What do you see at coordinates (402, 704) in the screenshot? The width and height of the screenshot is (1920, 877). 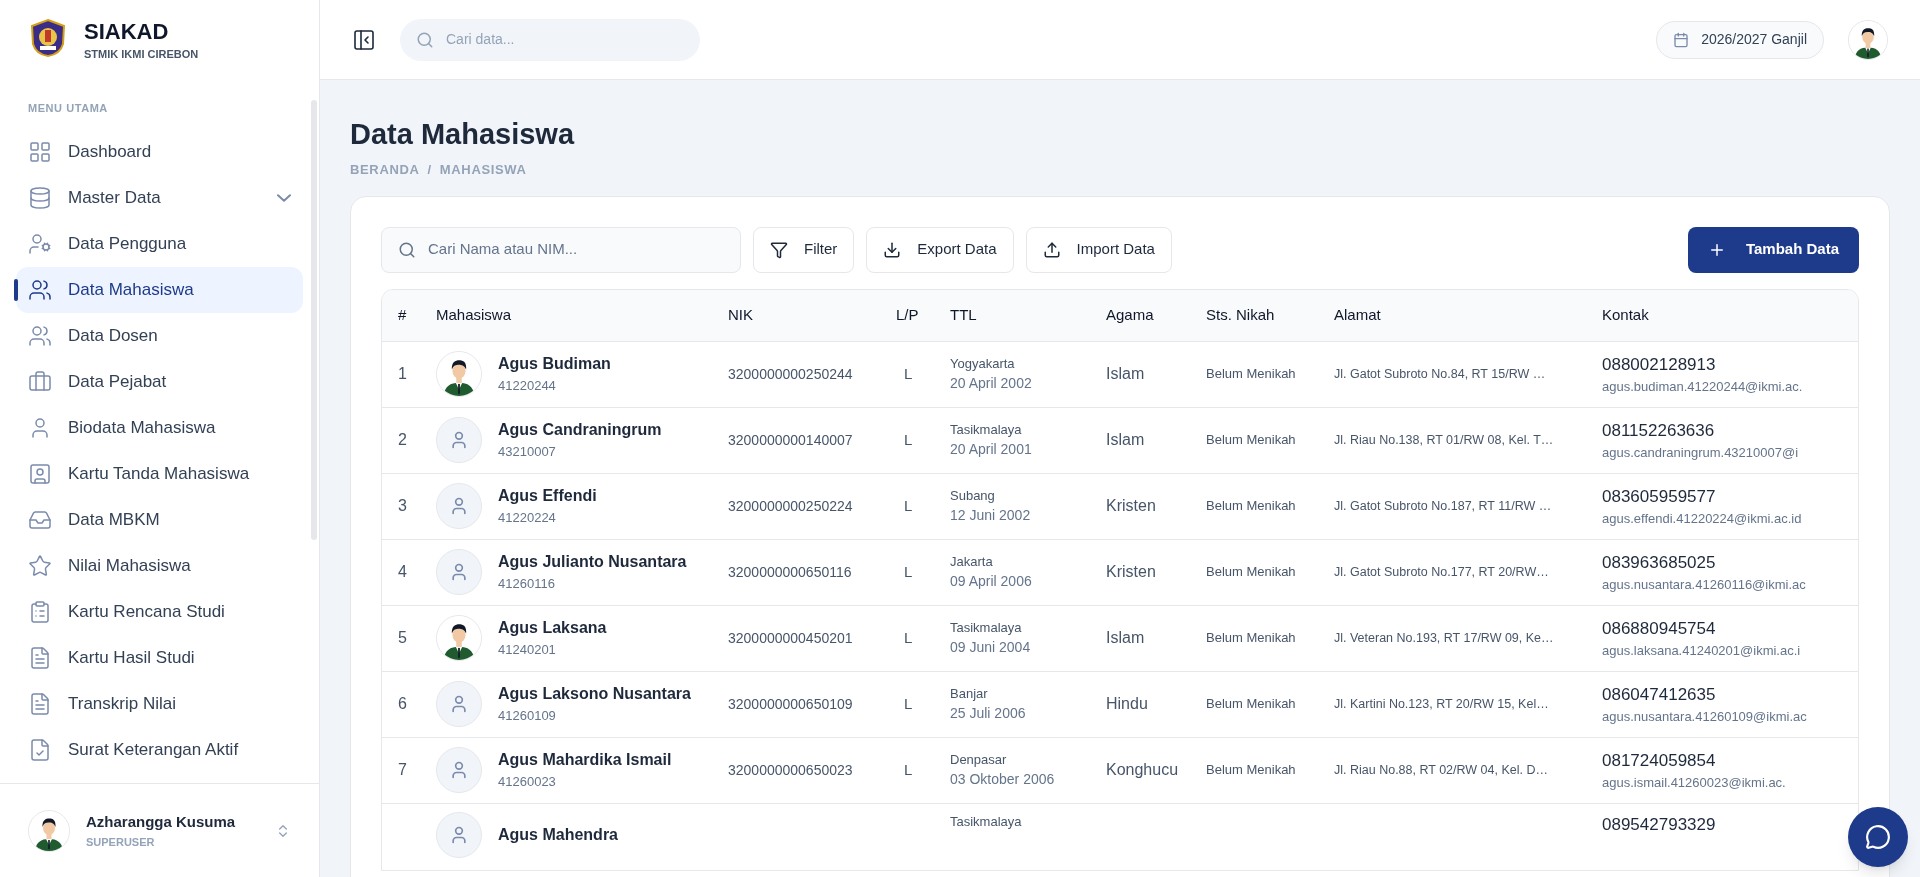 I see `row-number: 6` at bounding box center [402, 704].